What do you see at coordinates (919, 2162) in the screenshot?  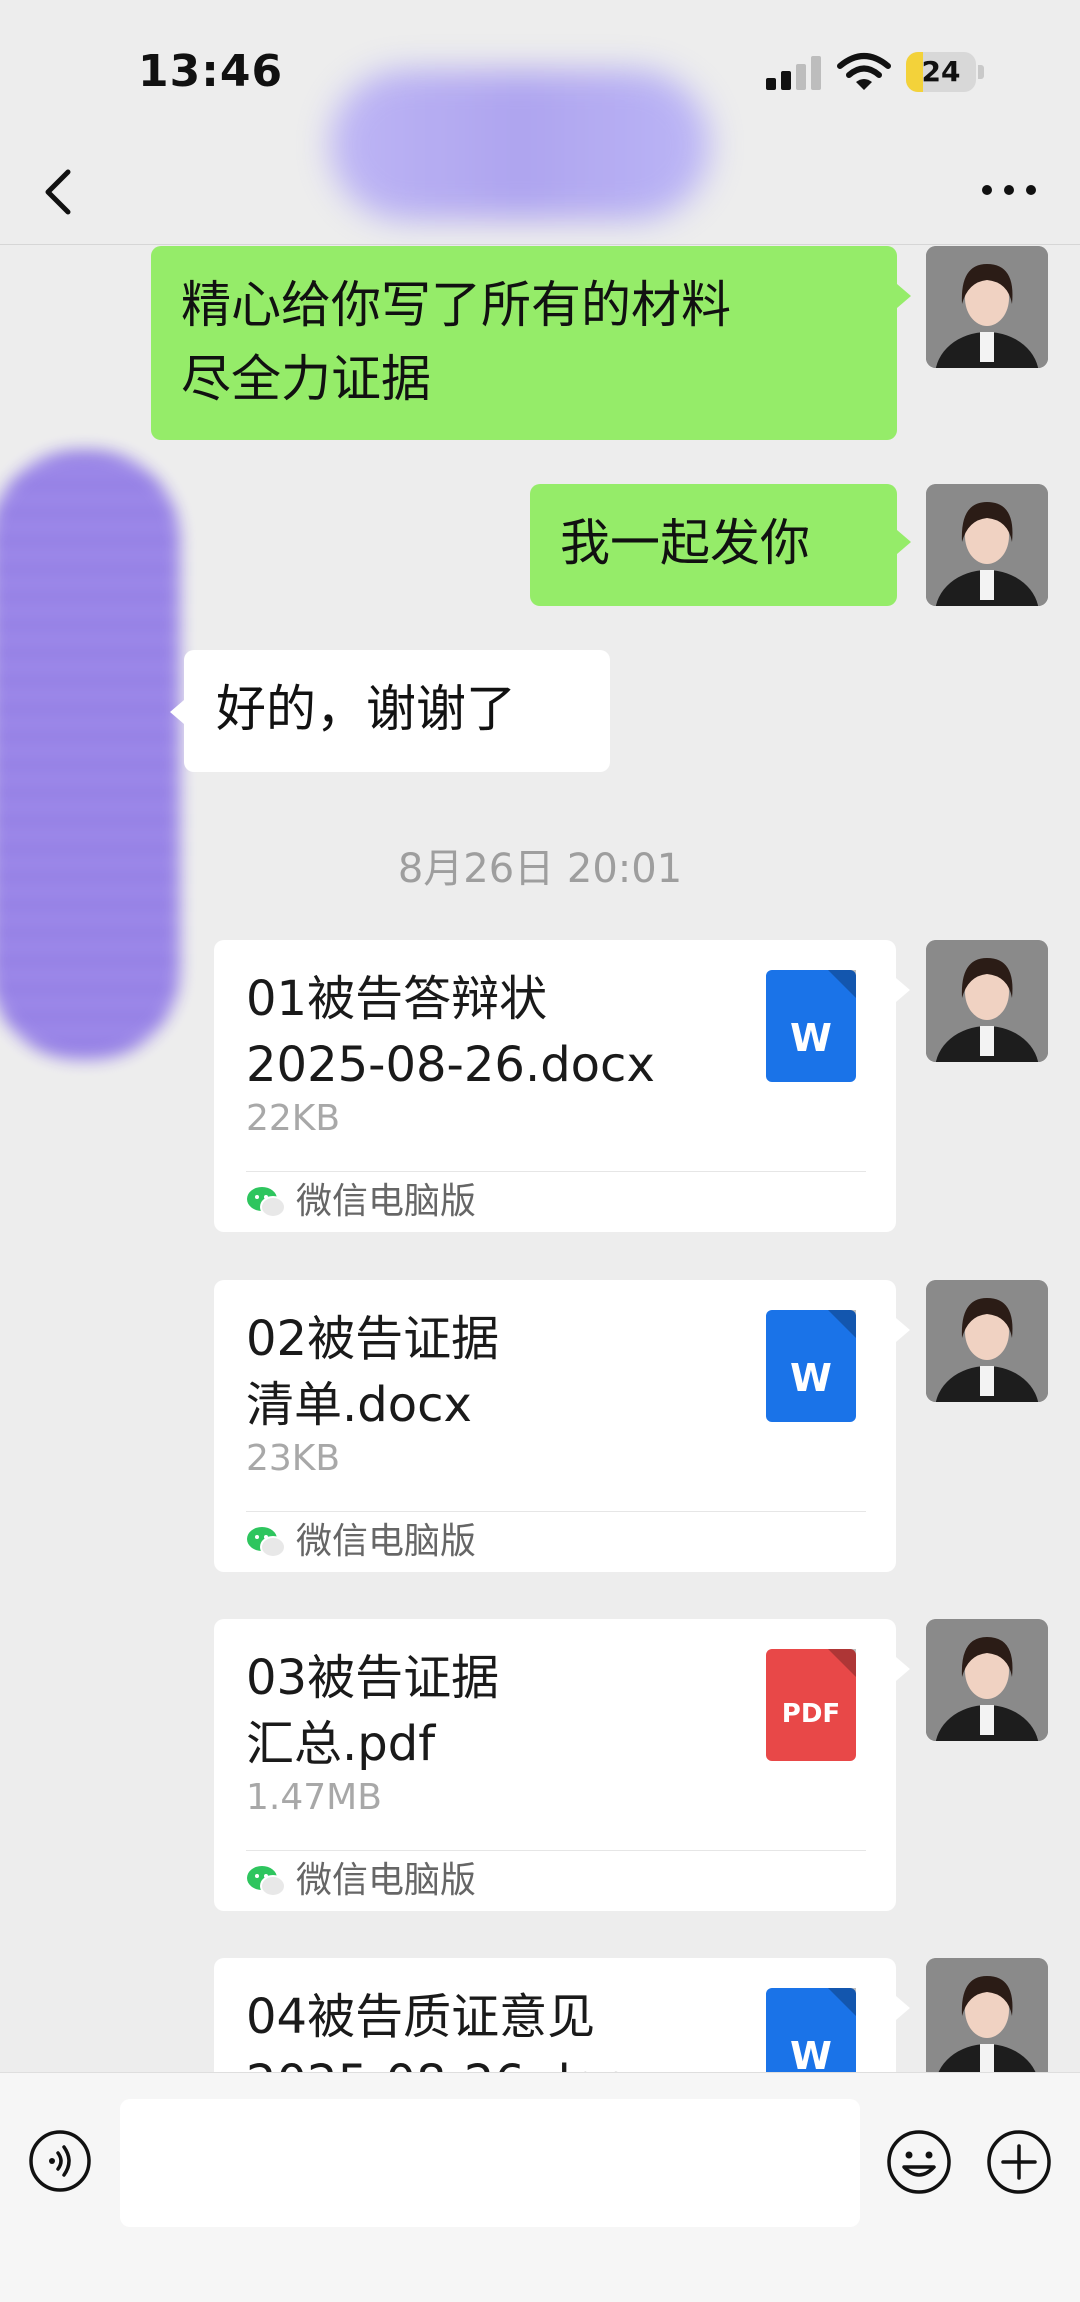 I see `emoji-icon` at bounding box center [919, 2162].